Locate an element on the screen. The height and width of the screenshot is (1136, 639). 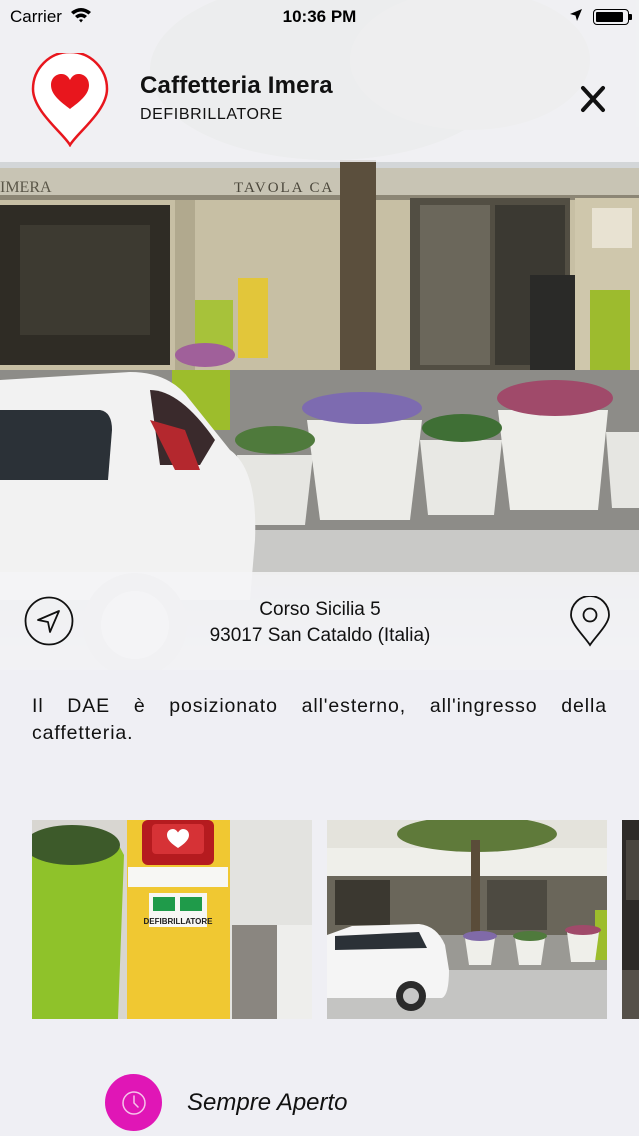
address-line-street: Corso Sicilia 5 is located at coordinates (320, 609).